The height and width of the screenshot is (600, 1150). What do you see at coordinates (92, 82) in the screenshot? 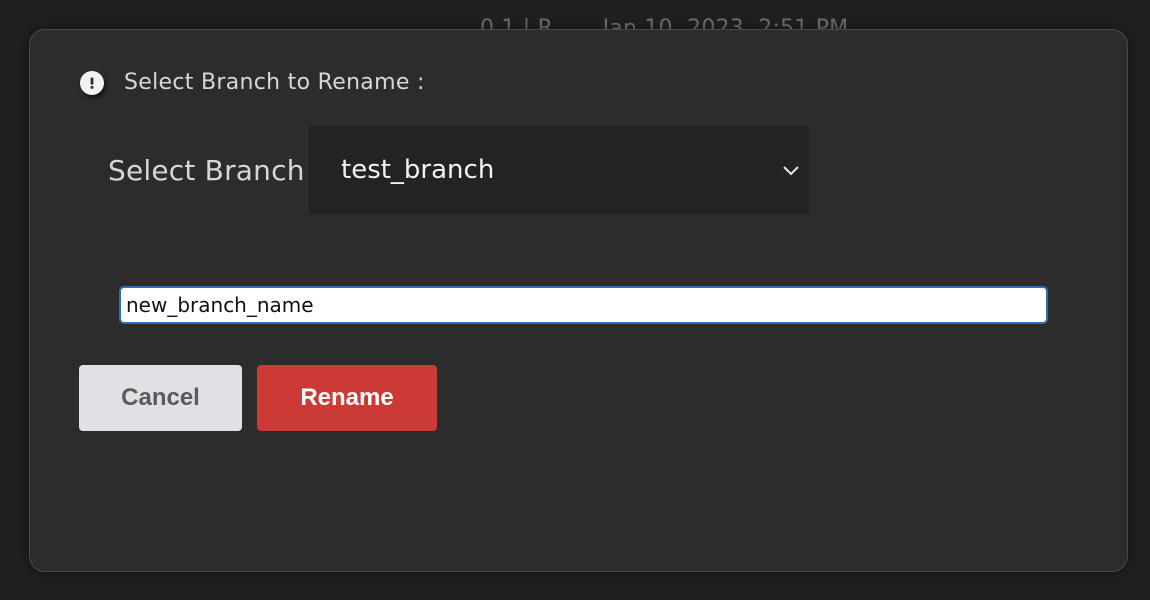
I see `exclamation-circle-icon` at bounding box center [92, 82].